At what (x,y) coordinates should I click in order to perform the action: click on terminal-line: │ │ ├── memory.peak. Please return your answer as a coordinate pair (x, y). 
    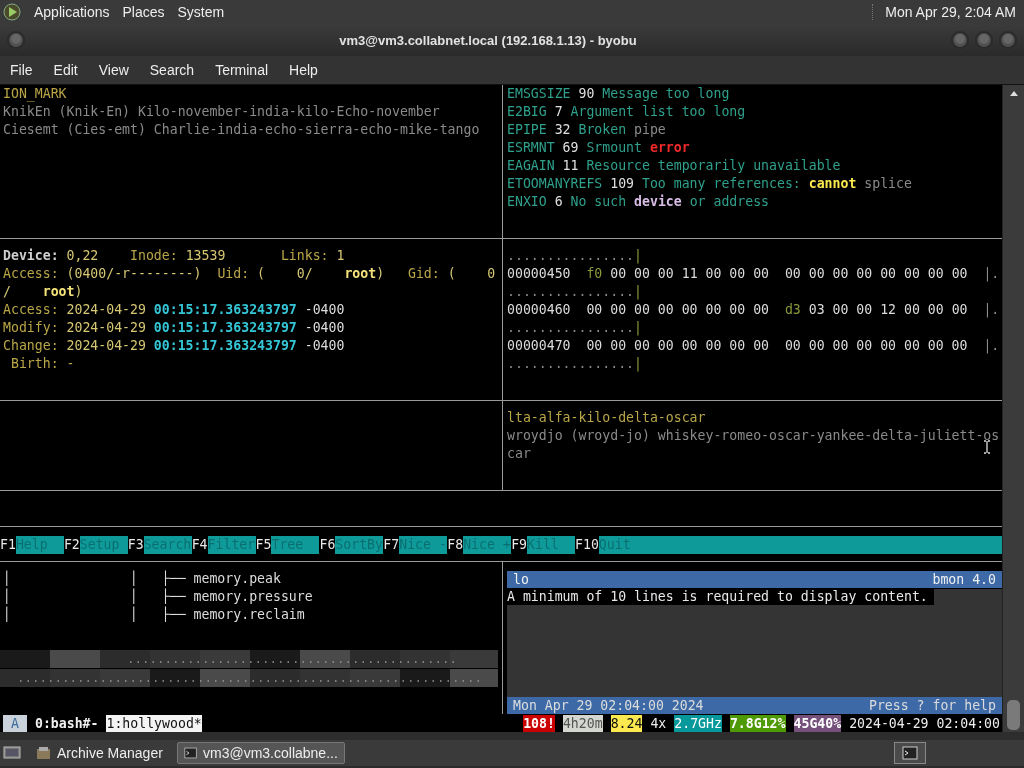
    Looking at the image, I should click on (142, 579).